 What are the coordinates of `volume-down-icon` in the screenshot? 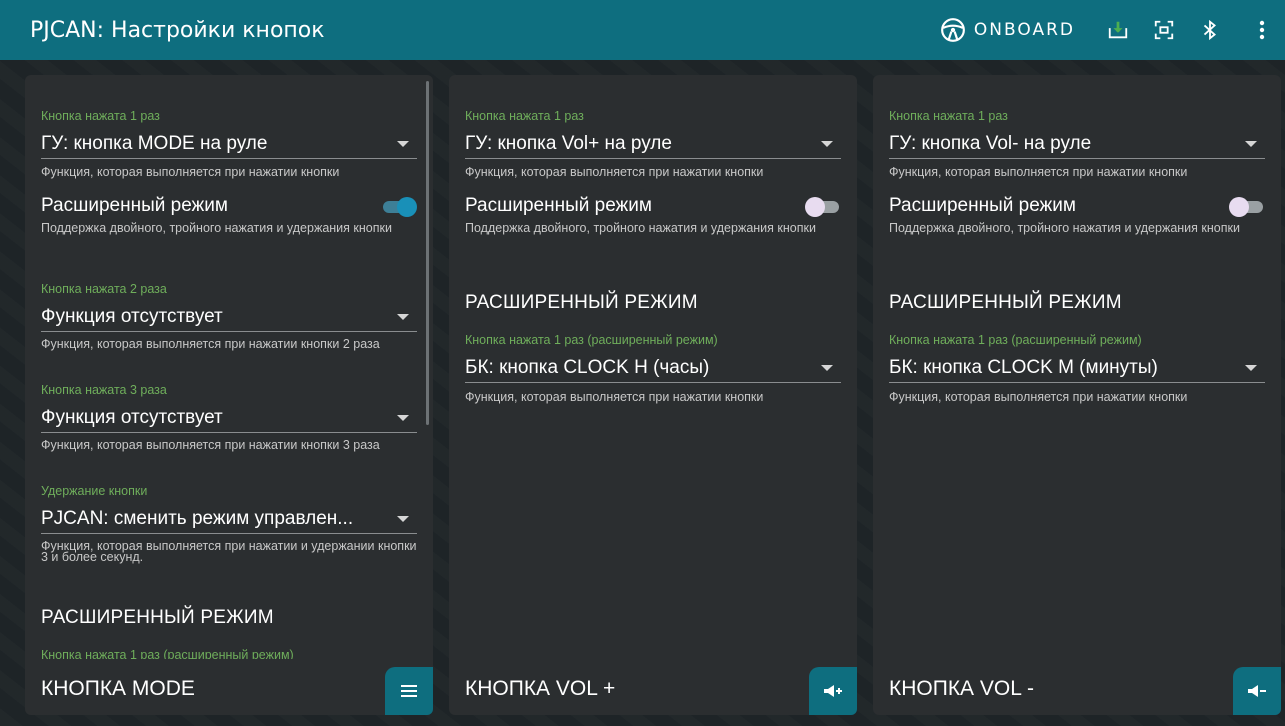 It's located at (1257, 691).